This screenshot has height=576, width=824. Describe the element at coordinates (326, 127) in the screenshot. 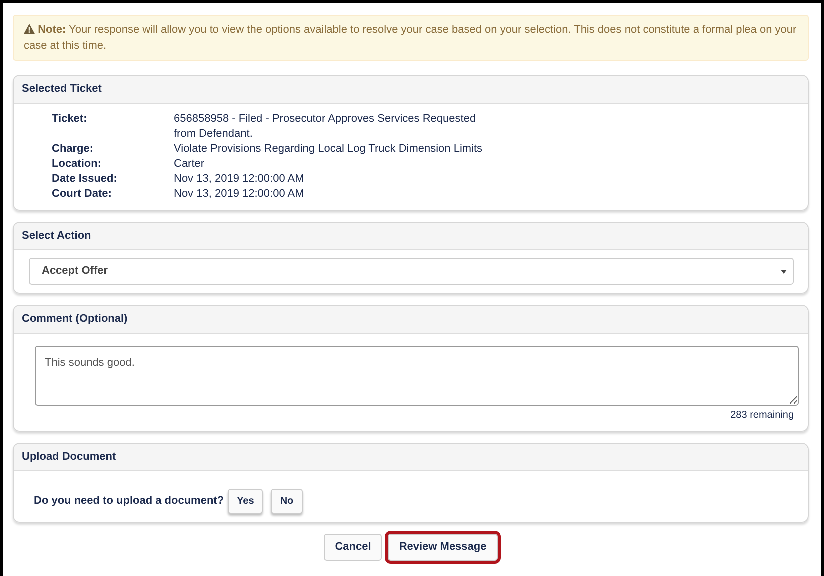

I see `field-value: 656858958 - Filed - Prosecutor Approves Services Requested from Defendant.` at that location.